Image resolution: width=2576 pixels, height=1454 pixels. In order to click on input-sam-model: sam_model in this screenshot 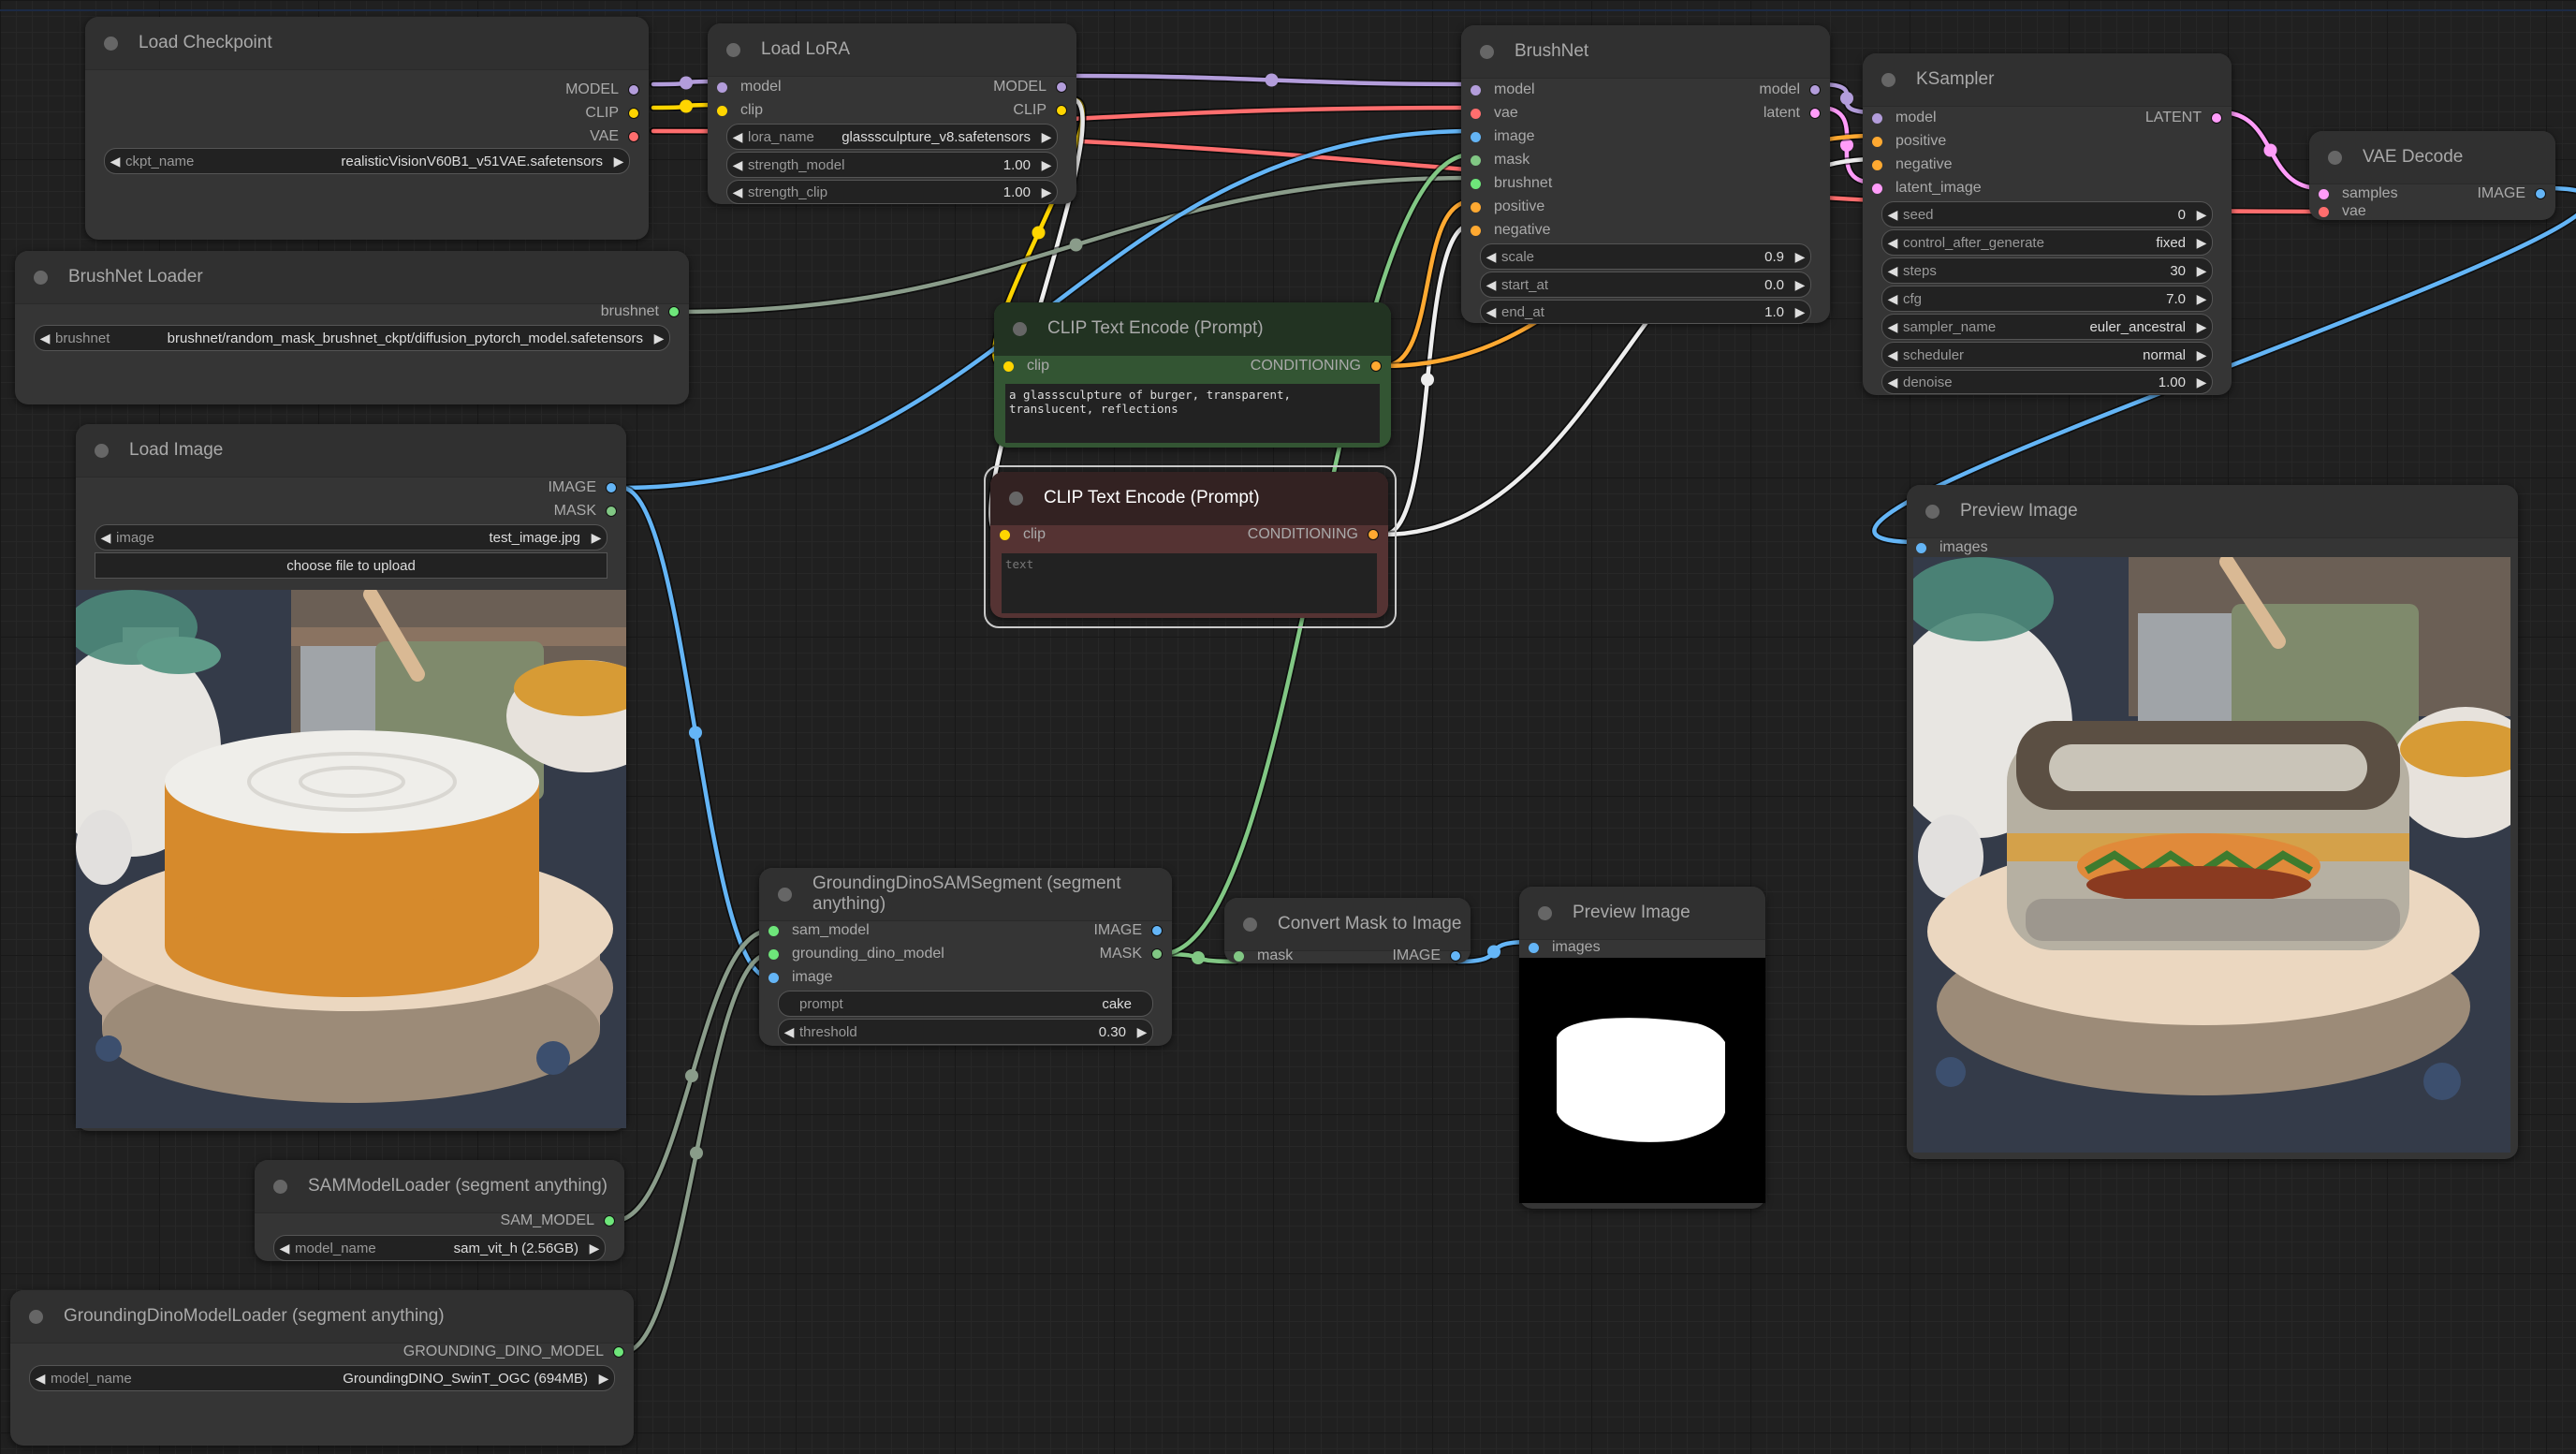, I will do `click(819, 930)`.